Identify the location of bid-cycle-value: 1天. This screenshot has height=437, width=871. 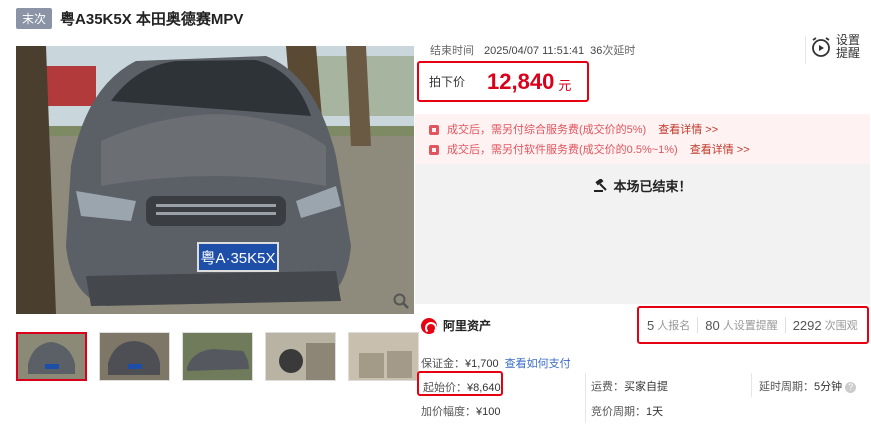
(655, 412).